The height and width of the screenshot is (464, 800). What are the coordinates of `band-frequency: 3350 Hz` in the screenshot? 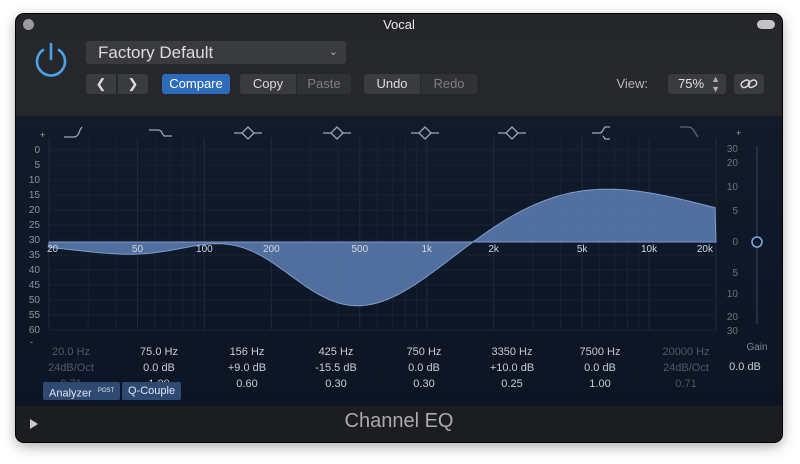 It's located at (512, 352).